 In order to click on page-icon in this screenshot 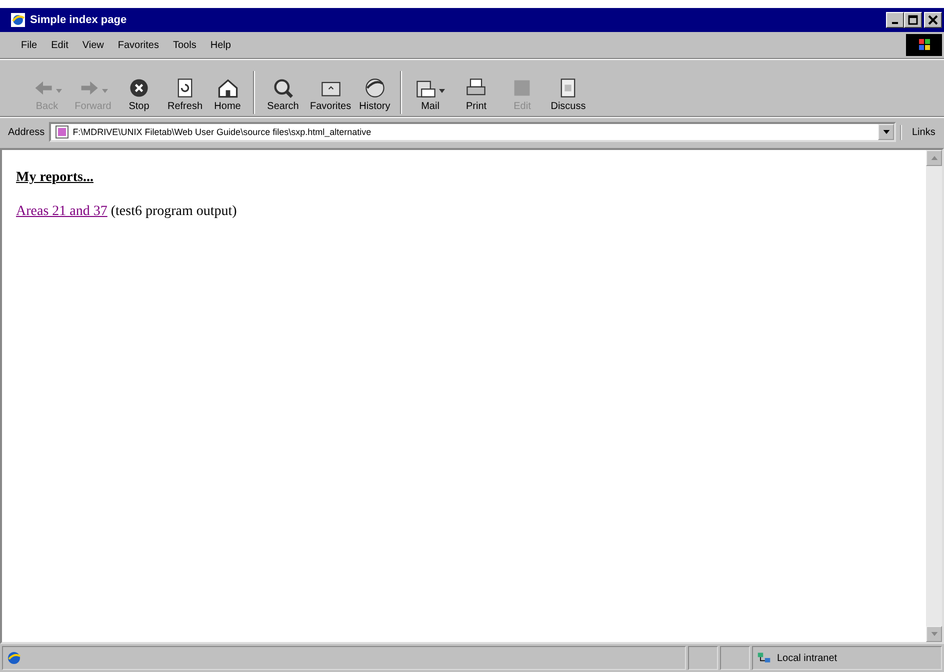, I will do `click(61, 132)`.